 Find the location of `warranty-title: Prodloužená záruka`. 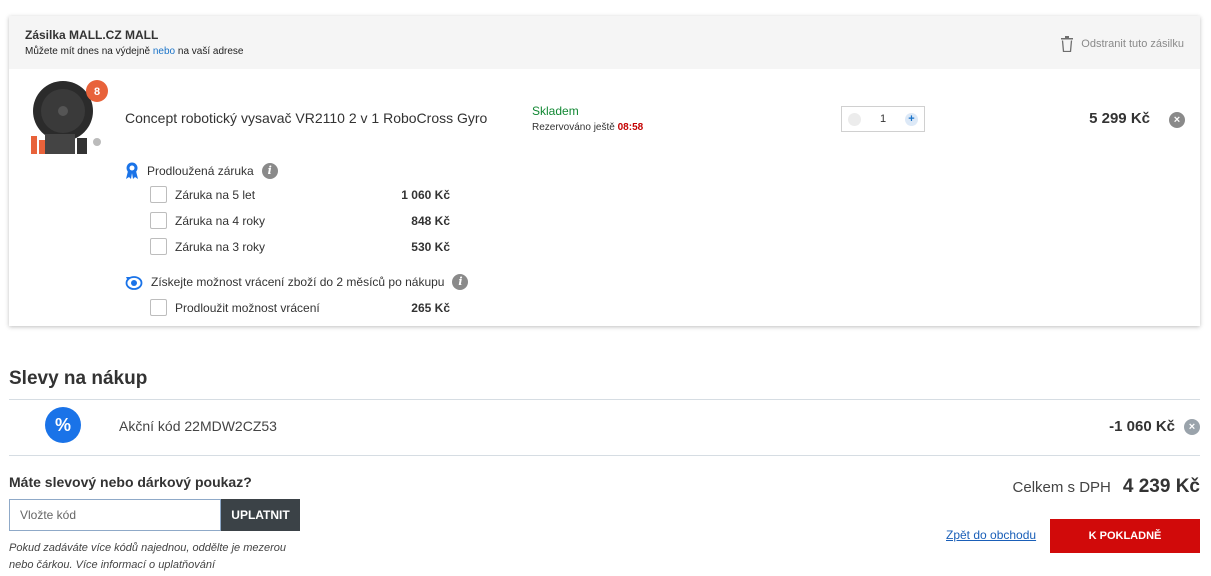

warranty-title: Prodloužená záruka is located at coordinates (200, 171).